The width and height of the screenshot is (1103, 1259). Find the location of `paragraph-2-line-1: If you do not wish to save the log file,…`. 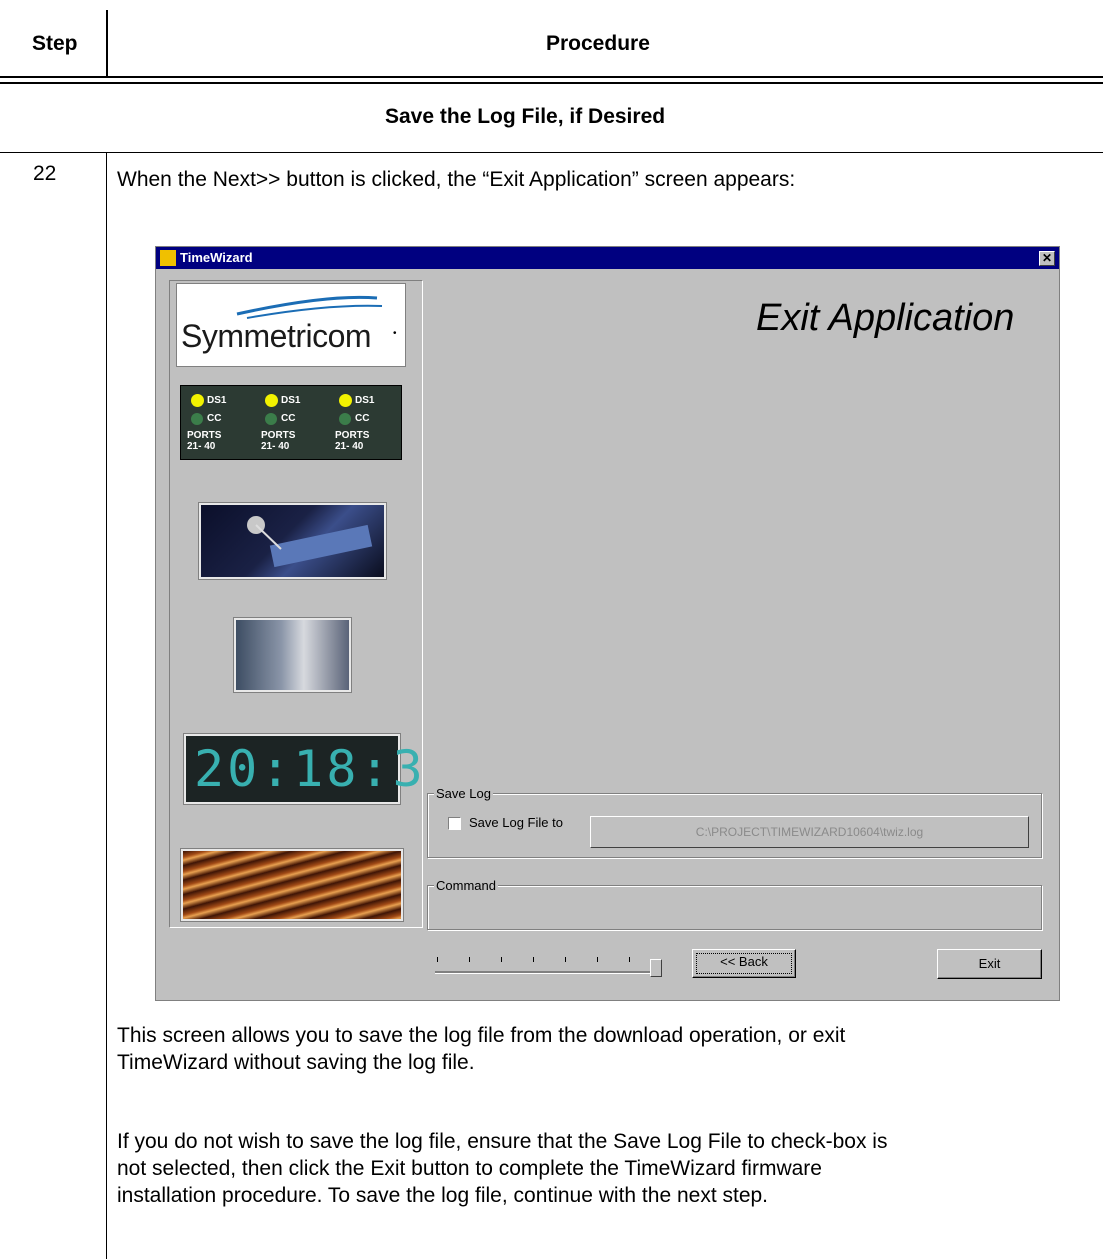

paragraph-2-line-1: If you do not wish to save the log file,… is located at coordinates (502, 1141).